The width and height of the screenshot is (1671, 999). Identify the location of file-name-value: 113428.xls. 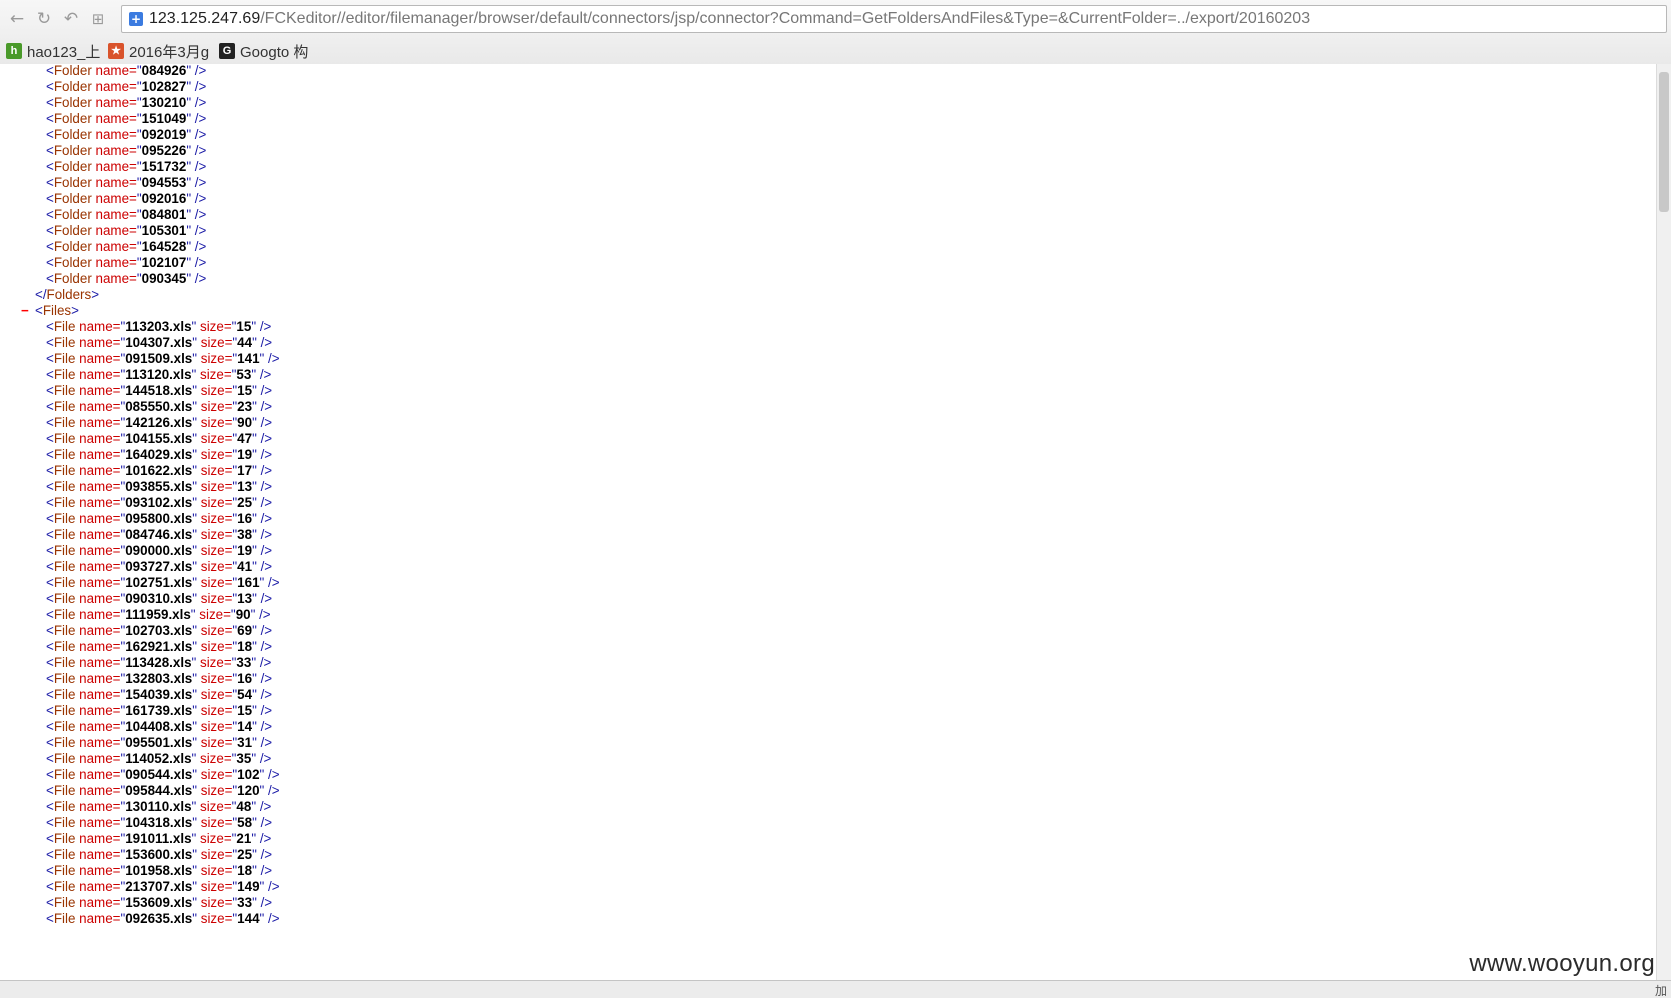
(158, 662).